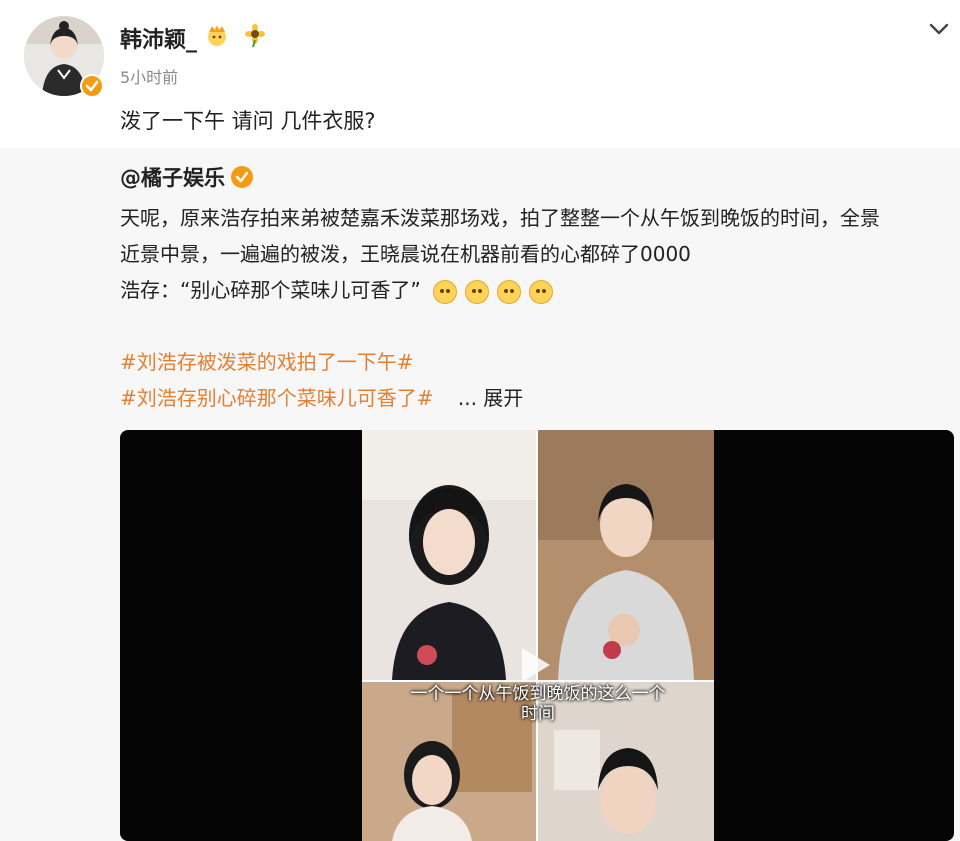 This screenshot has width=960, height=841. What do you see at coordinates (493, 291) in the screenshot?
I see `emoji-row` at bounding box center [493, 291].